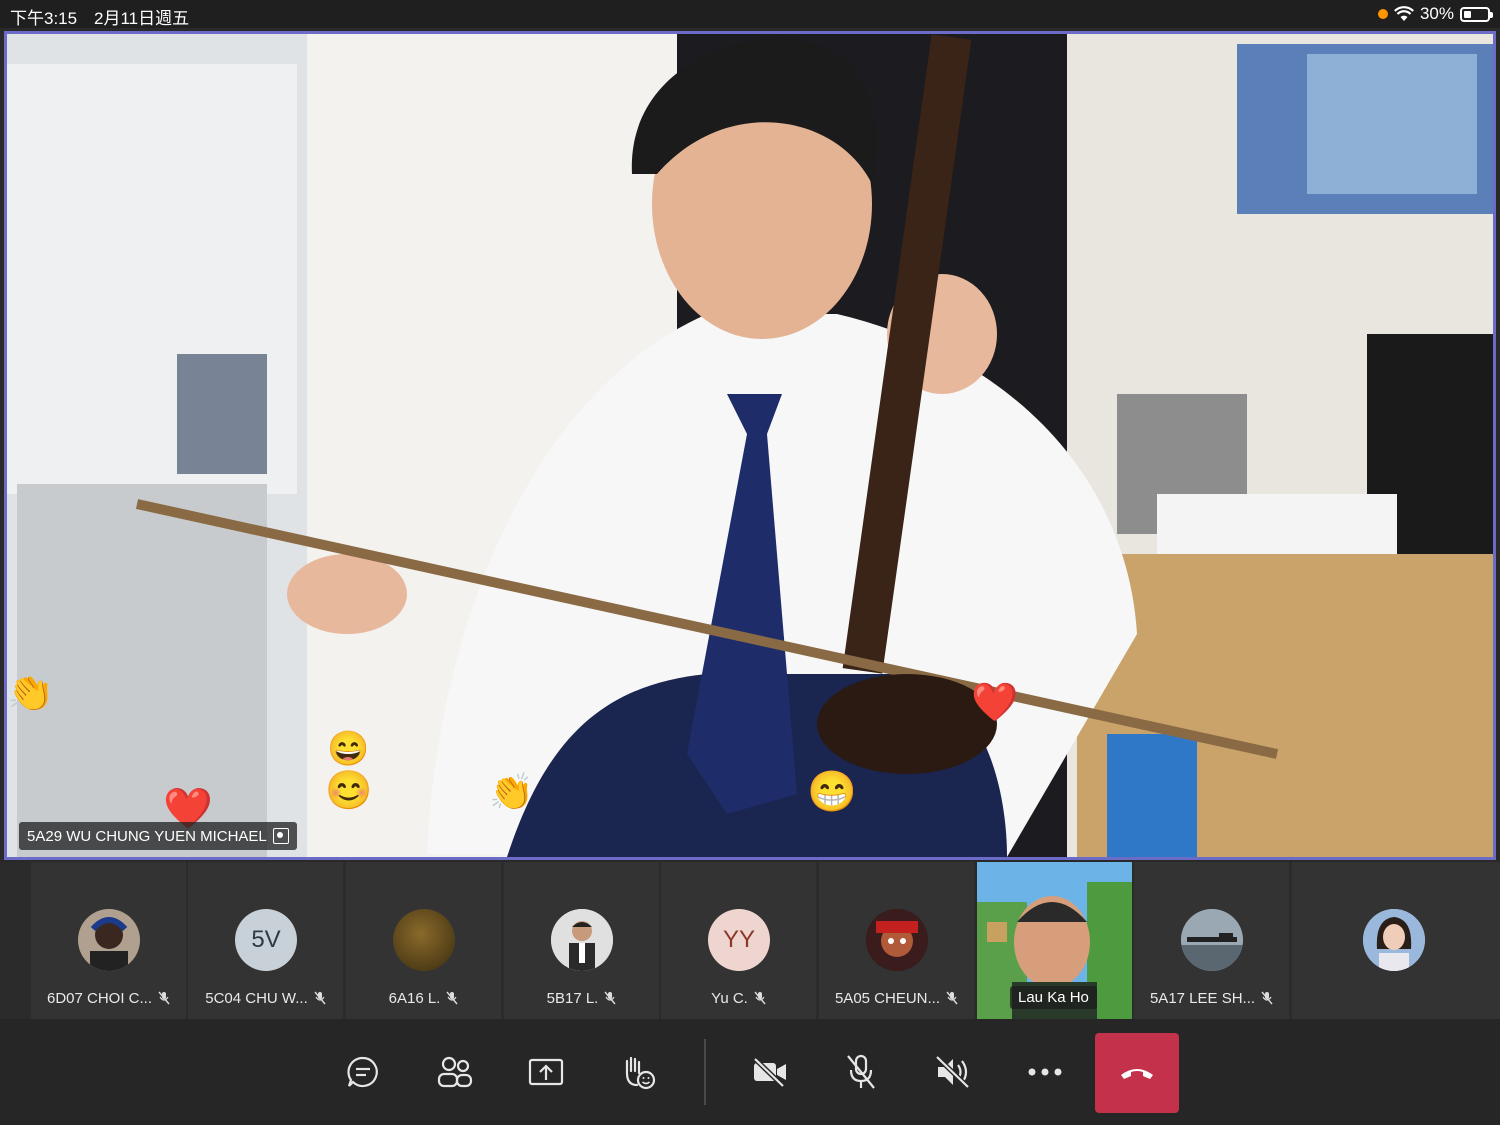 The image size is (1500, 1125). I want to click on mic-indicator-dot-icon, so click(1382, 14).